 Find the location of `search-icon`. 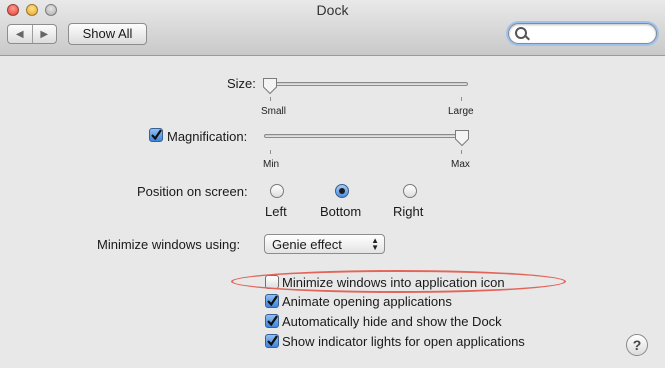

search-icon is located at coordinates (521, 33).